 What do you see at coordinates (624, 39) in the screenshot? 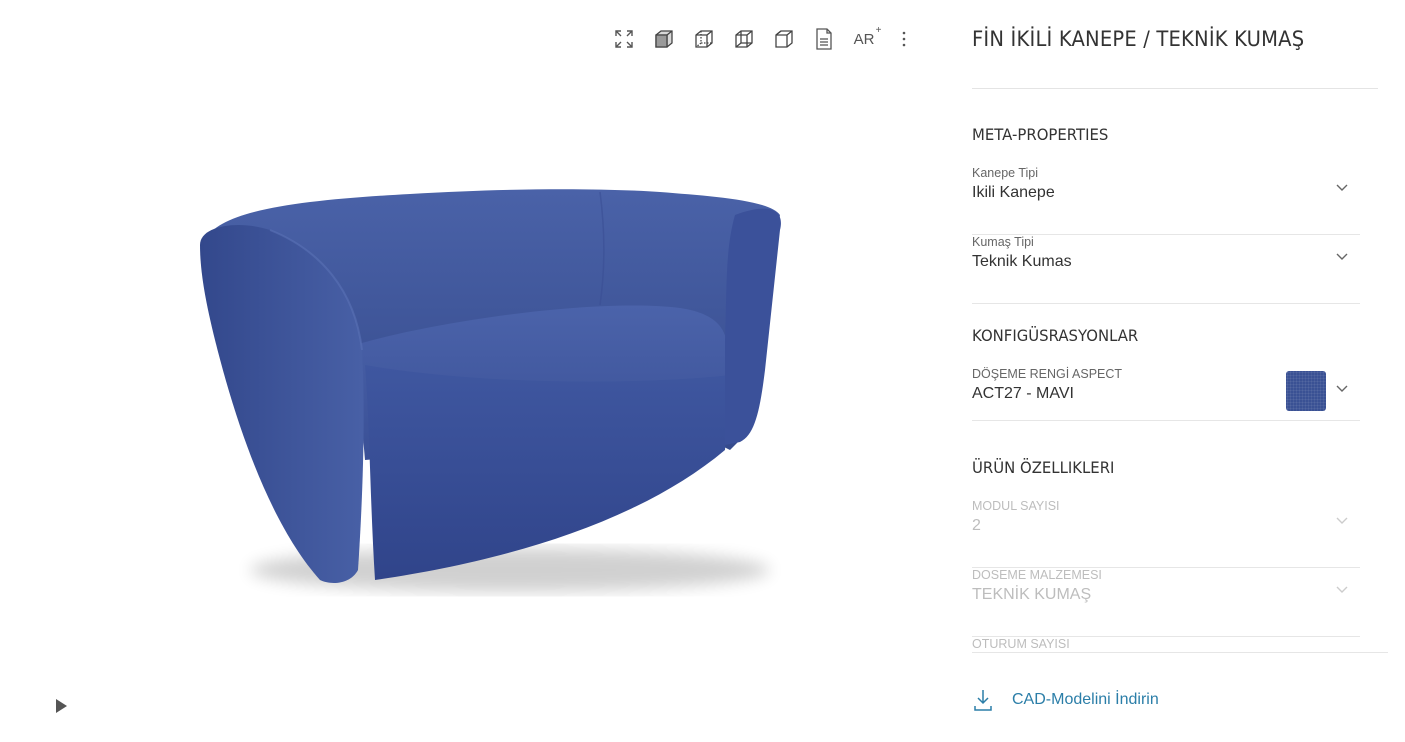
I see `fullscreen-icon` at bounding box center [624, 39].